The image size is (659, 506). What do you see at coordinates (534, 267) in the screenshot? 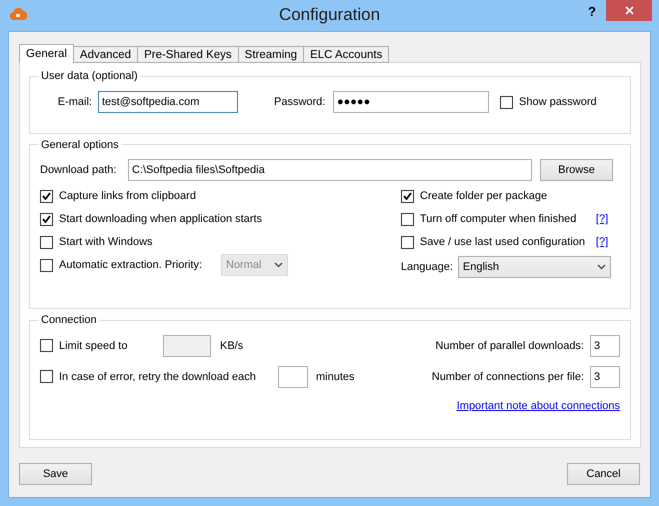
I see `language-select: English` at bounding box center [534, 267].